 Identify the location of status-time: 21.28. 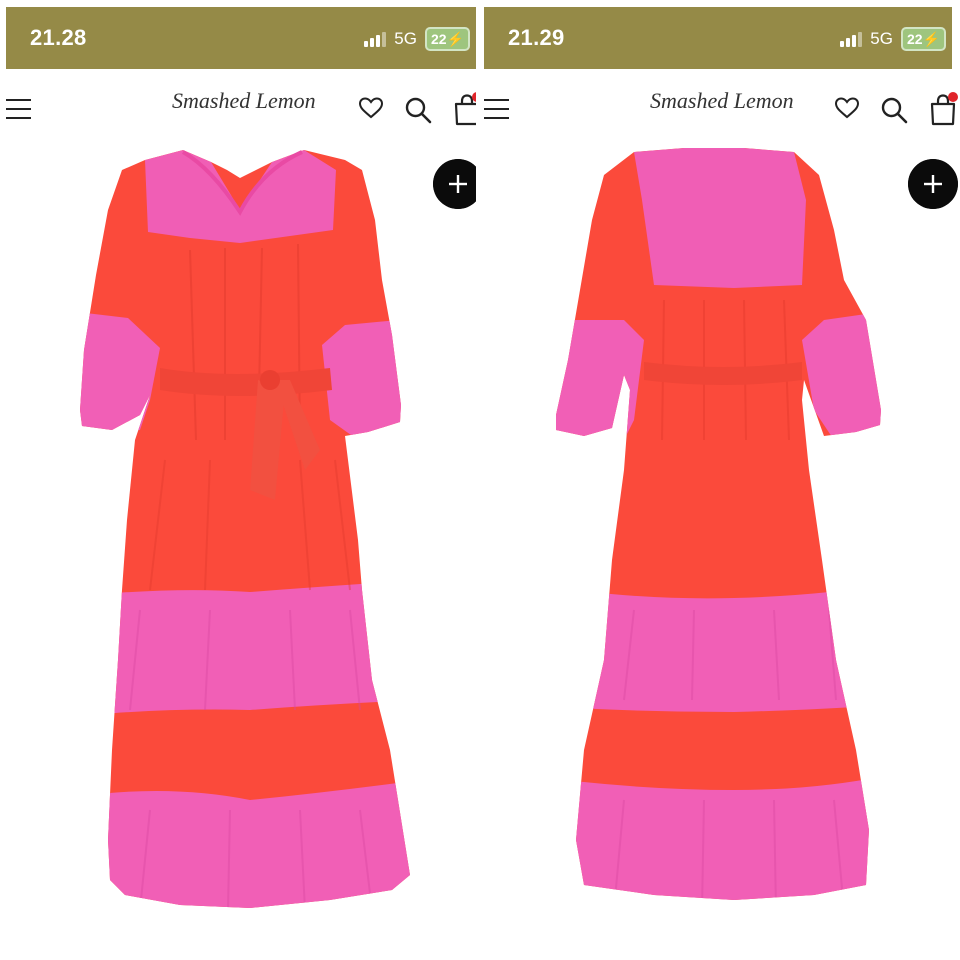
(58, 37).